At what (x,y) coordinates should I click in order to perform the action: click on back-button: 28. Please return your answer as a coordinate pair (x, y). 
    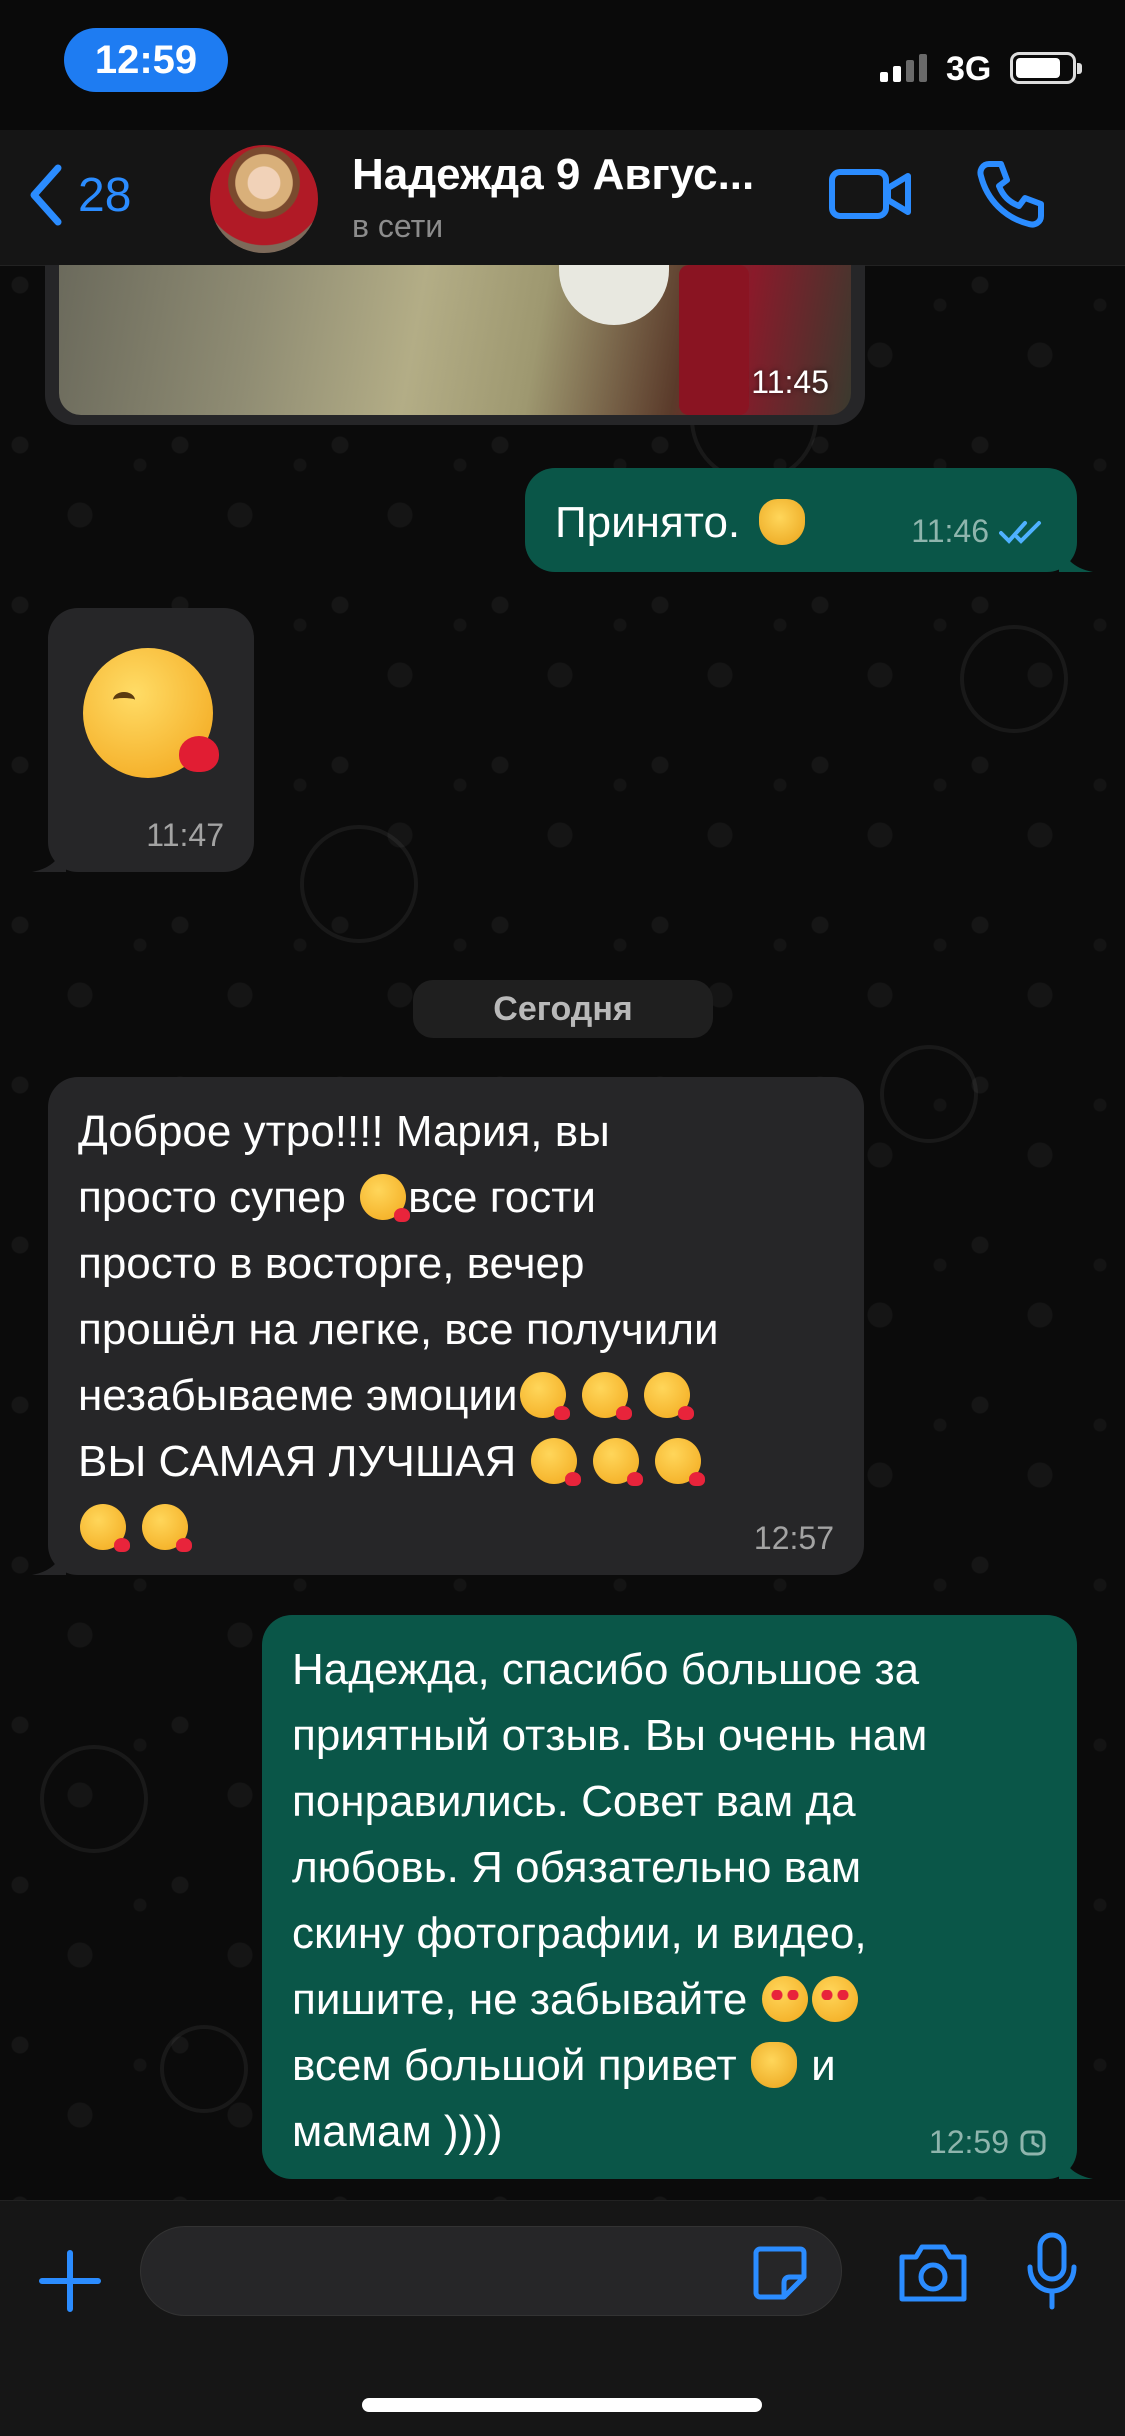
    Looking at the image, I should click on (77, 195).